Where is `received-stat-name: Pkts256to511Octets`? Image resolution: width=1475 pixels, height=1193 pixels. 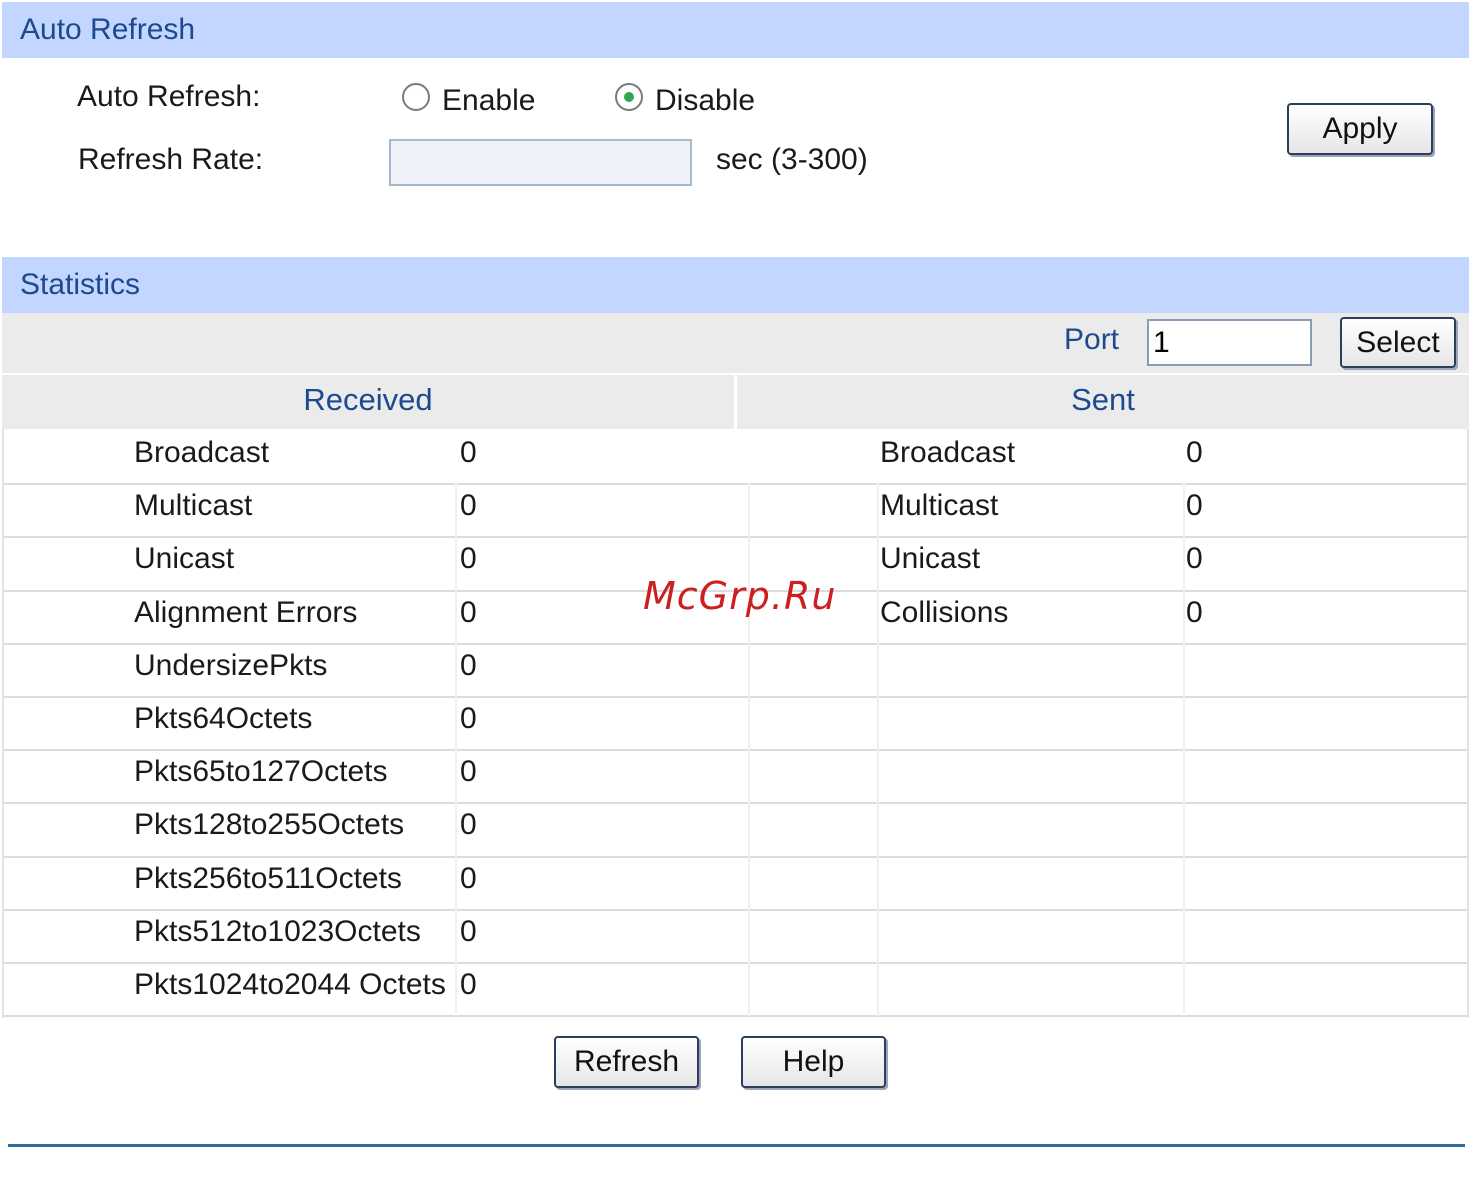 received-stat-name: Pkts256to511Octets is located at coordinates (268, 878).